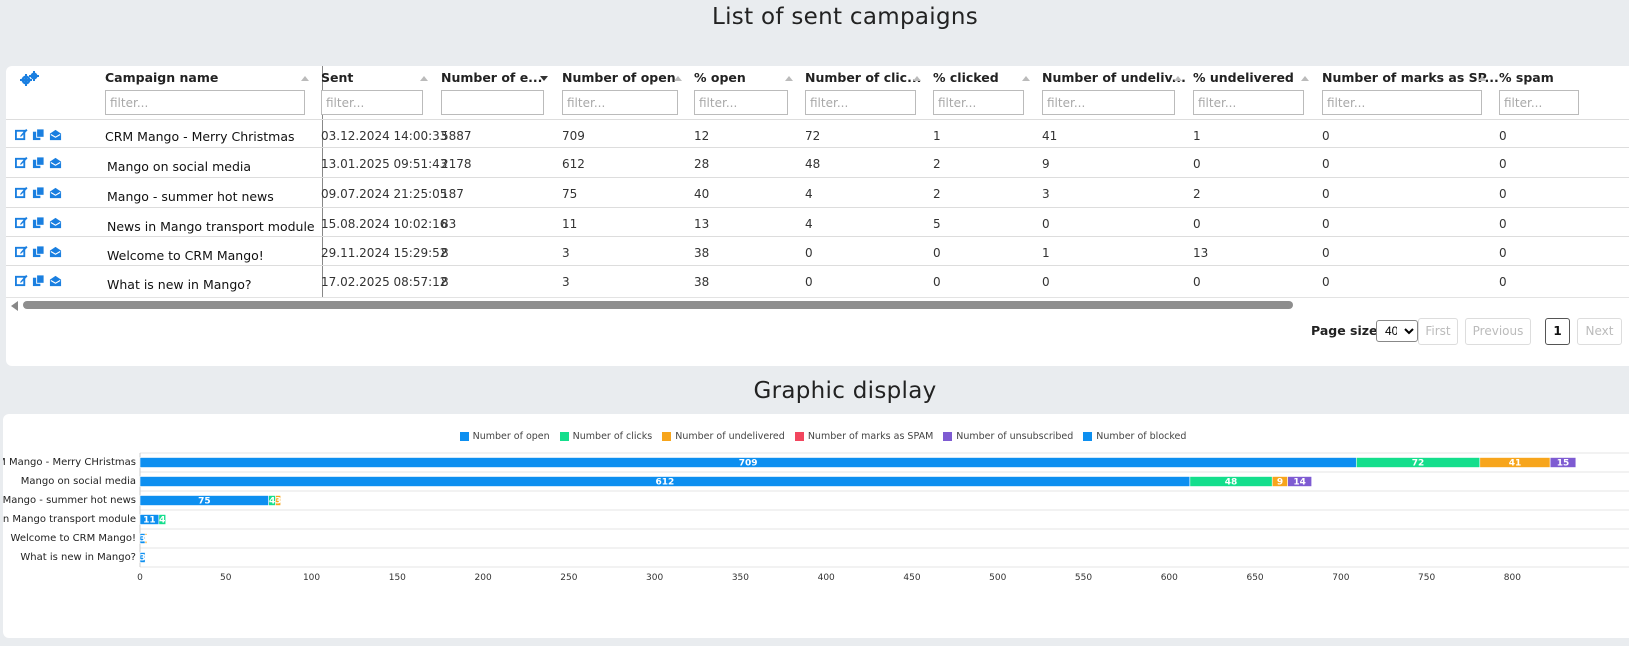 The width and height of the screenshot is (1629, 646). Describe the element at coordinates (1326, 224) in the screenshot. I see `cell-spam-marks: 0` at that location.